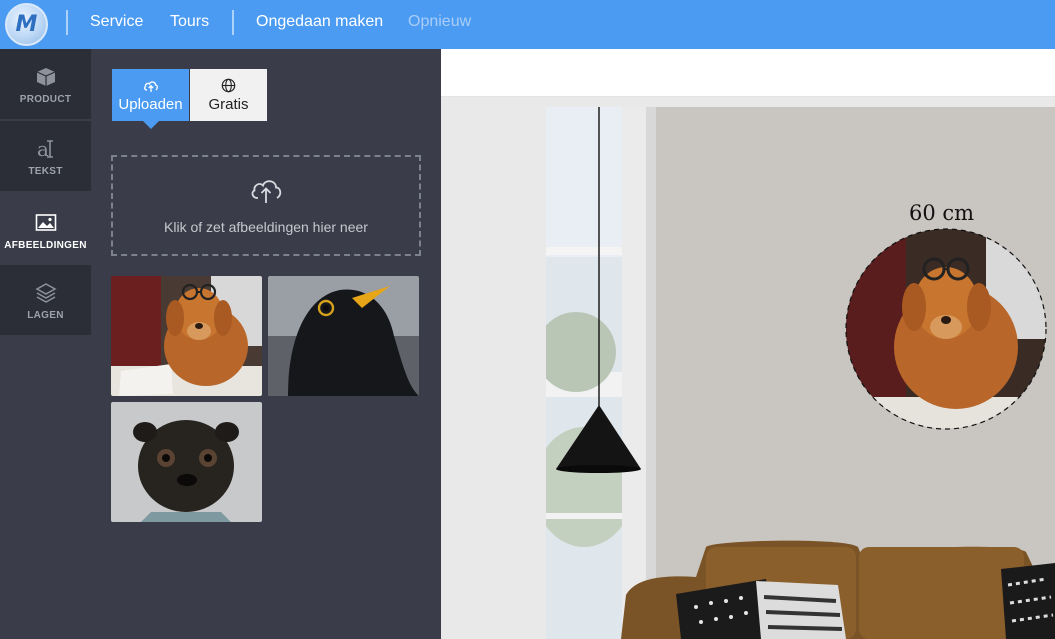 This screenshot has height=639, width=1055. I want to click on redo-button: Opnieuw, so click(439, 22).